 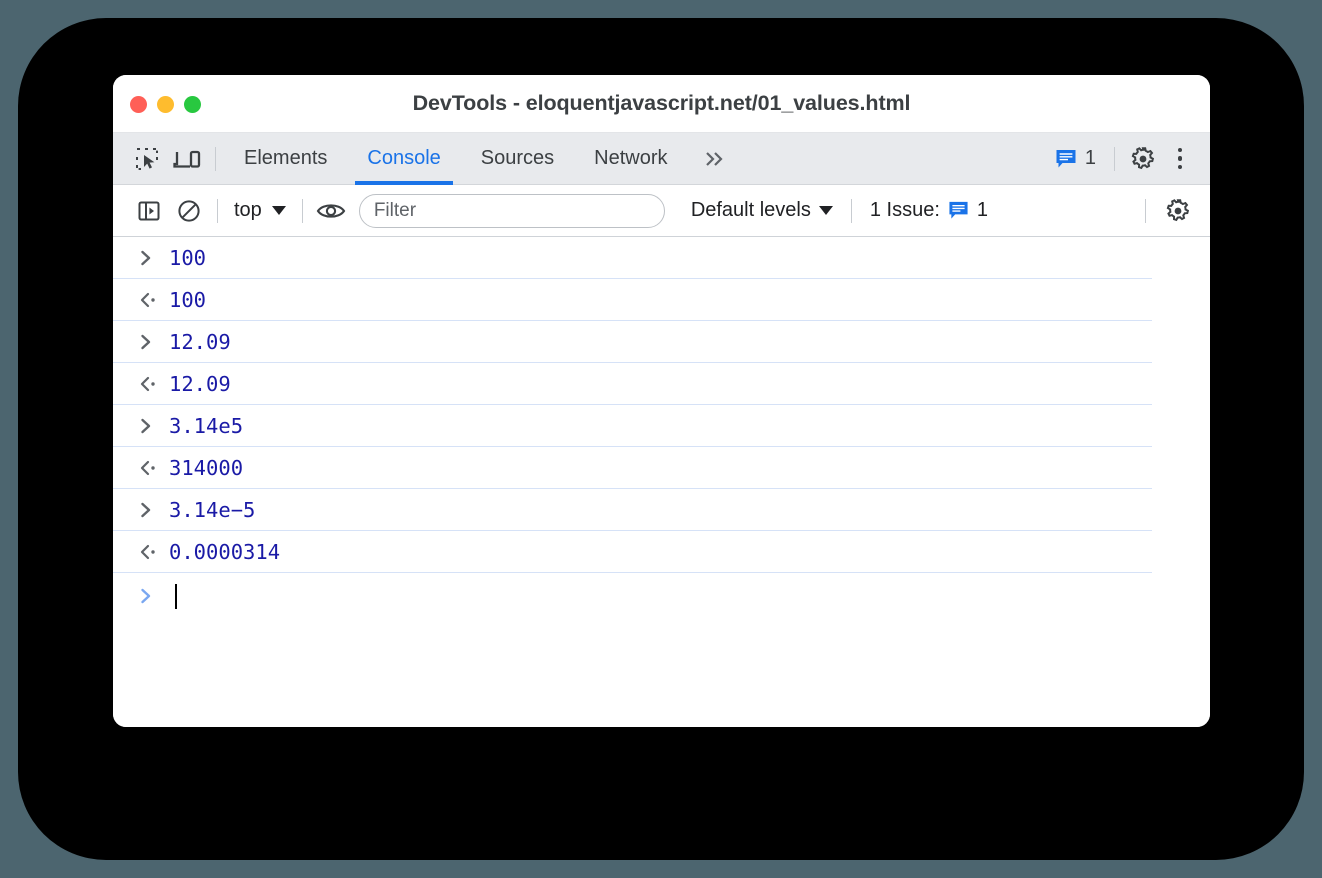 What do you see at coordinates (331, 211) in the screenshot?
I see `live-expression-eye-icon` at bounding box center [331, 211].